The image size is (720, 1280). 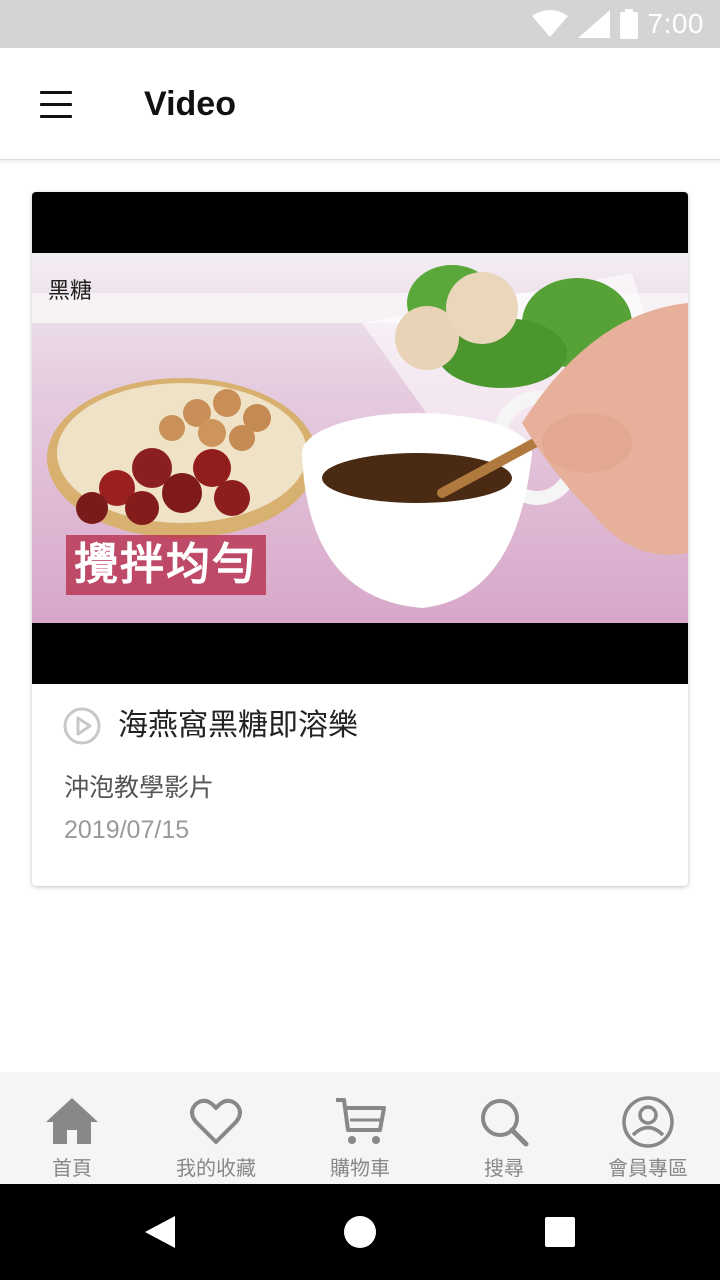 I want to click on nav-item-member: 會員專區, so click(x=648, y=1128).